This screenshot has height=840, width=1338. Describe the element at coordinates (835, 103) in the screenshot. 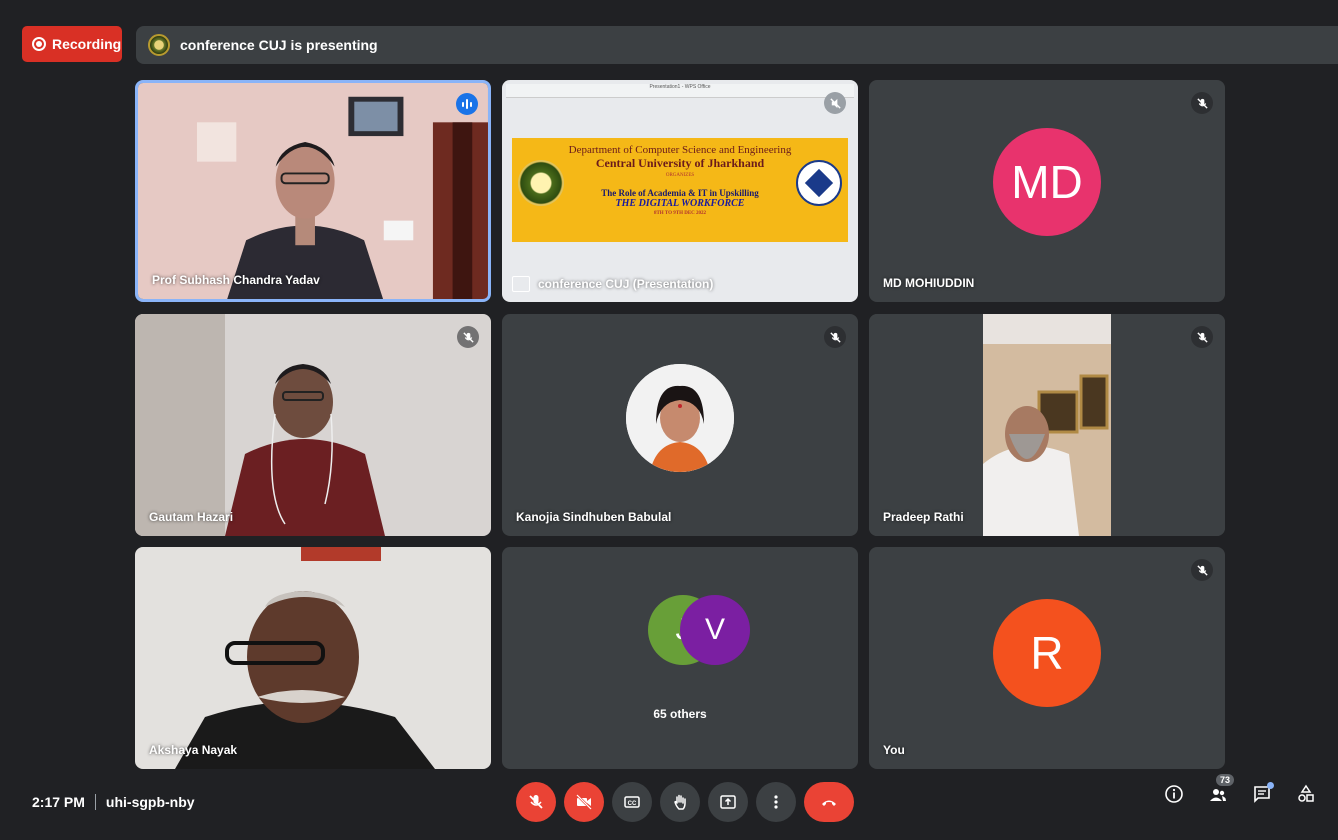

I see `presentation-mute-icon` at that location.